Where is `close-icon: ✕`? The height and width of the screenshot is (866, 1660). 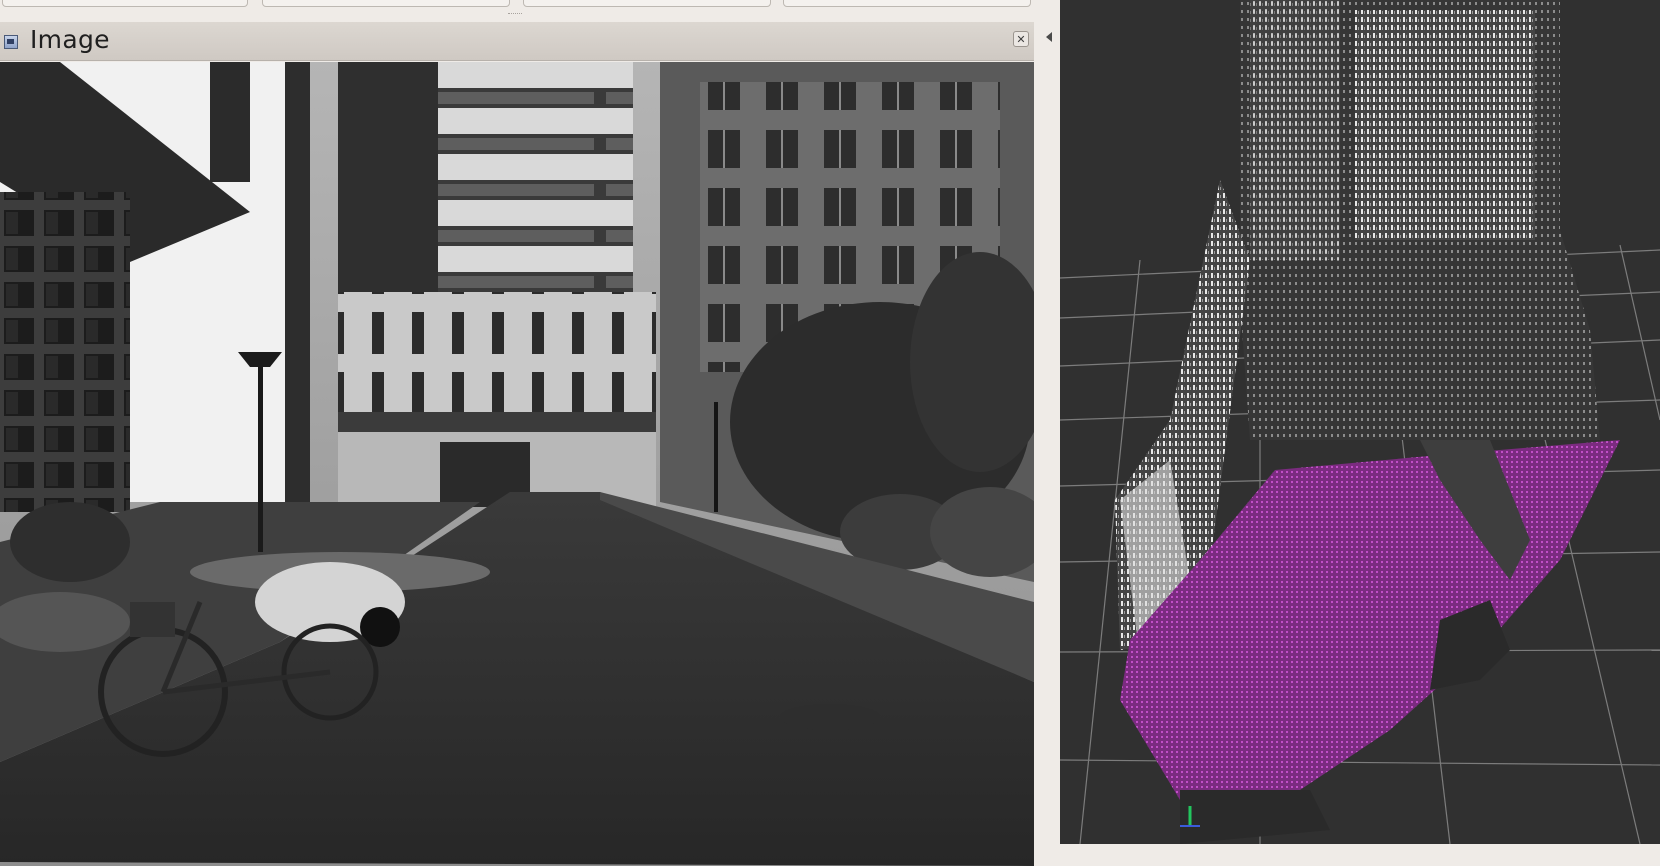
close-icon: ✕ is located at coordinates (1021, 39).